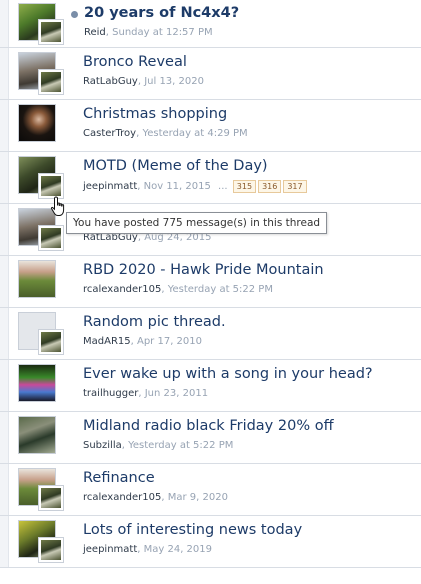  What do you see at coordinates (161, 13) in the screenshot?
I see `thread-title: 20 years of Nc4x4?` at bounding box center [161, 13].